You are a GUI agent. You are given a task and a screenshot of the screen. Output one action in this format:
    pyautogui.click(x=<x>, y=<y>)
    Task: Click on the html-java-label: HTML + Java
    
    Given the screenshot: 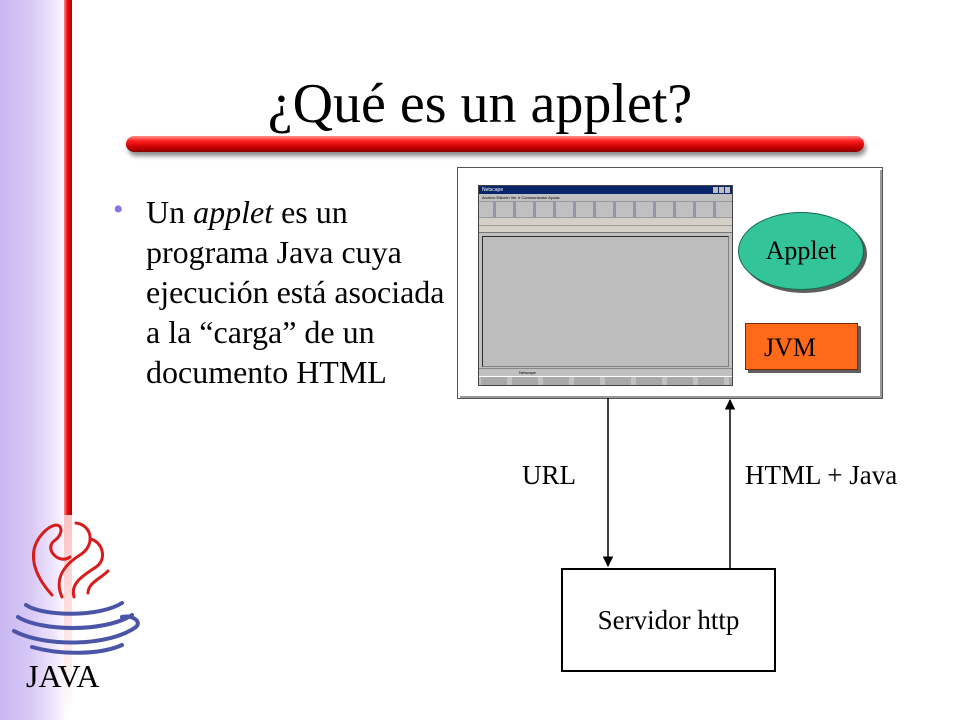 What is the action you would take?
    pyautogui.click(x=821, y=475)
    